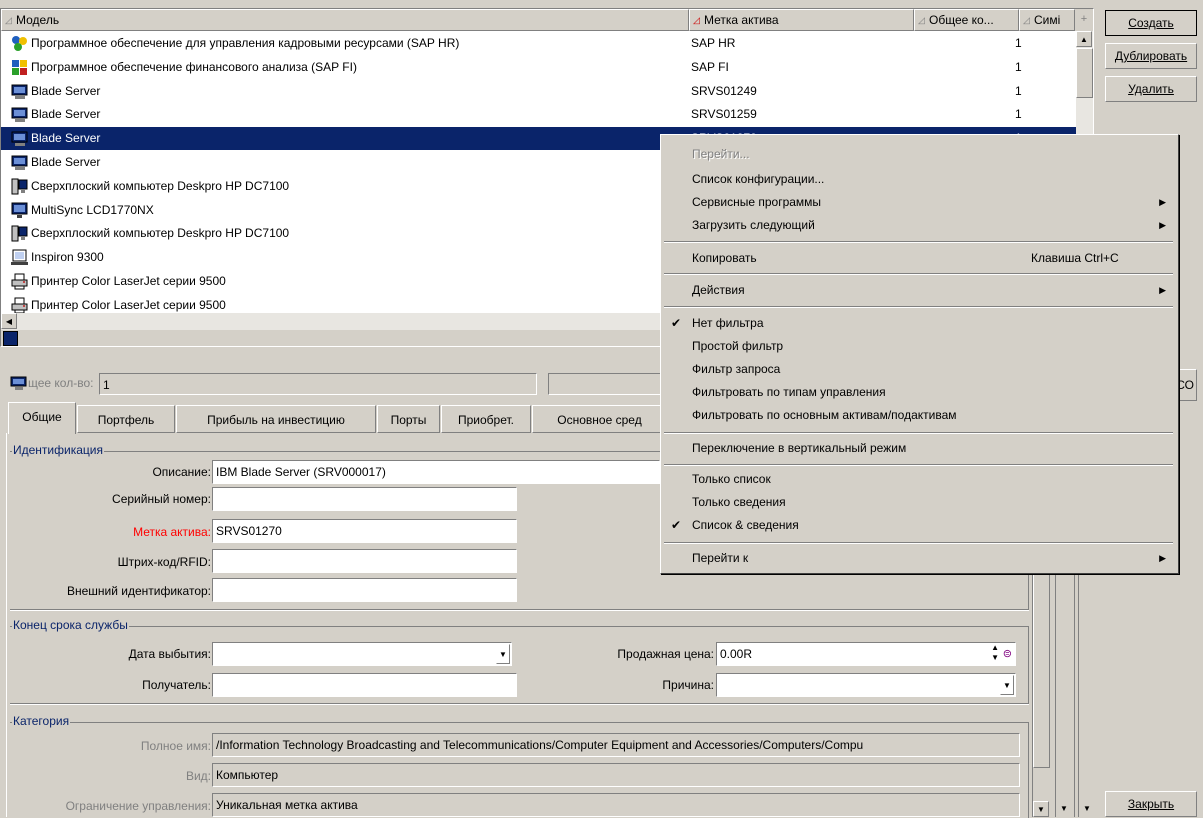  I want to click on disposal-date-field: ▼, so click(362, 654).